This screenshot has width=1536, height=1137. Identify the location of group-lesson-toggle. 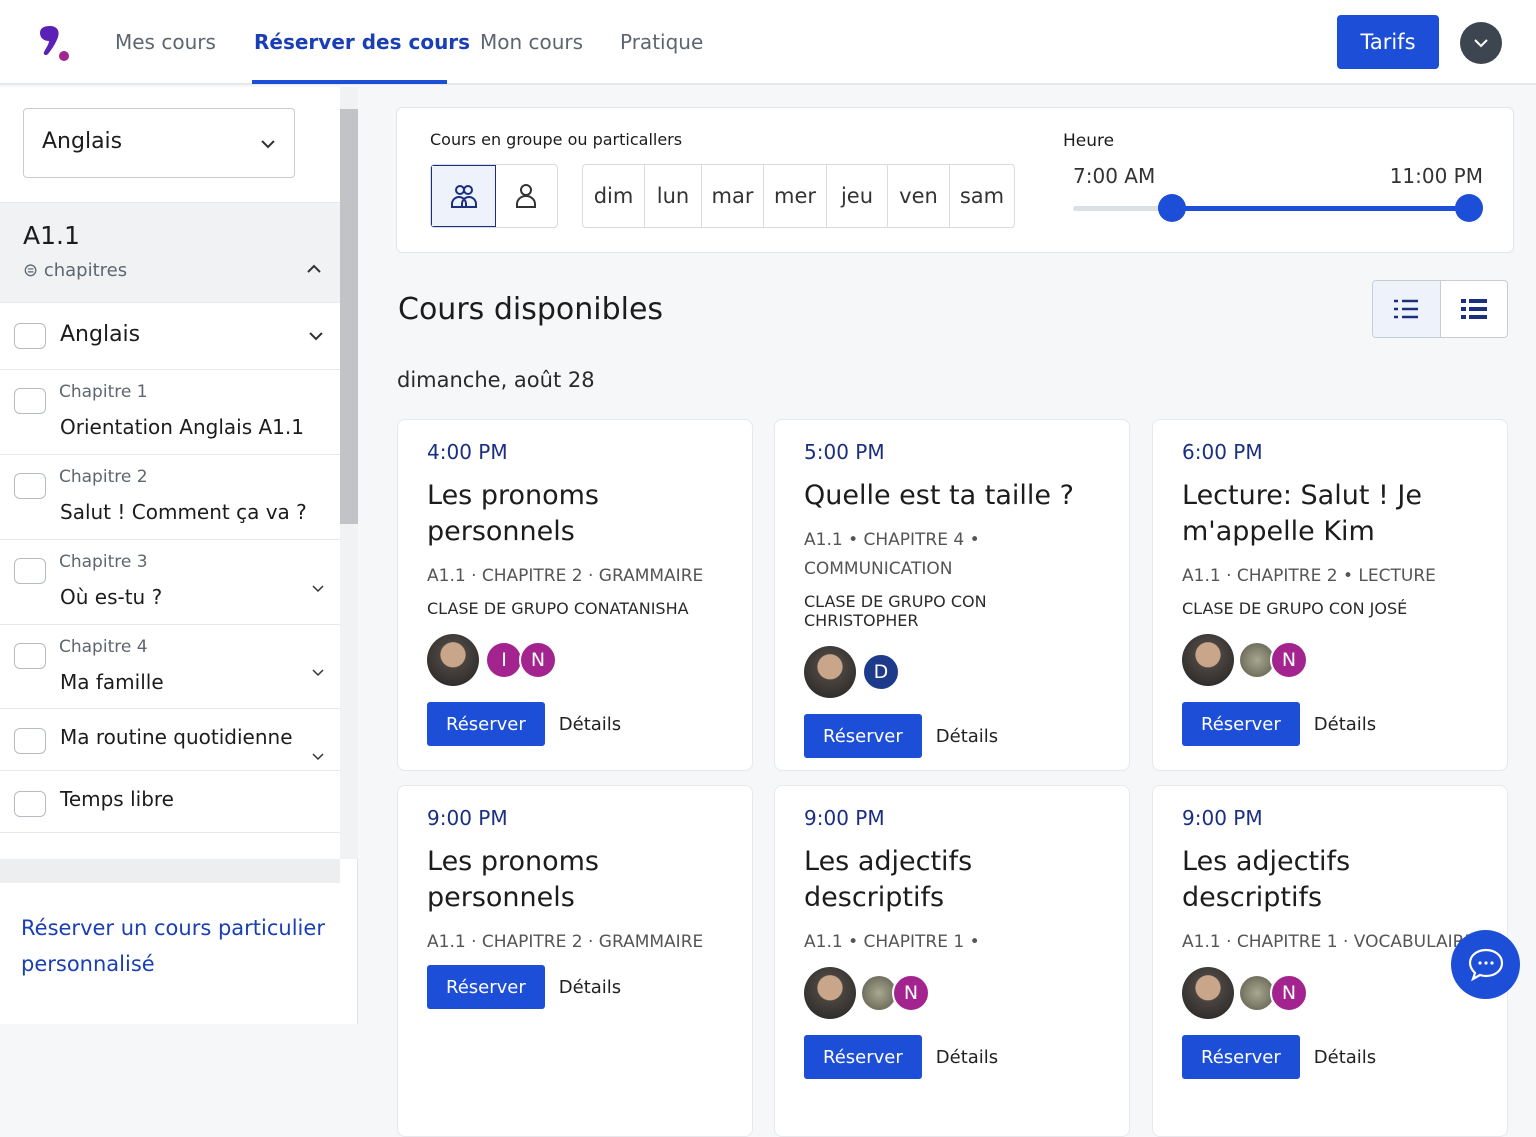
(463, 196).